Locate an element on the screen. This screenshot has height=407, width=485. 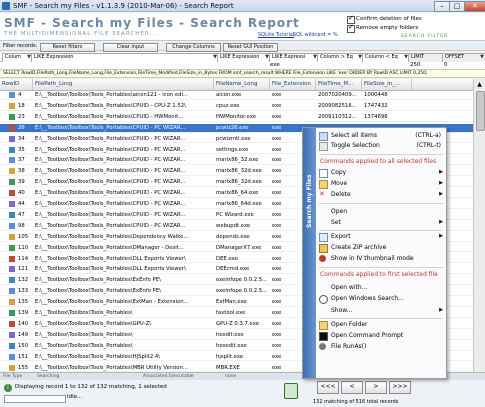
table-cell: marlx86_64.exe is located at coordinates (237, 193).